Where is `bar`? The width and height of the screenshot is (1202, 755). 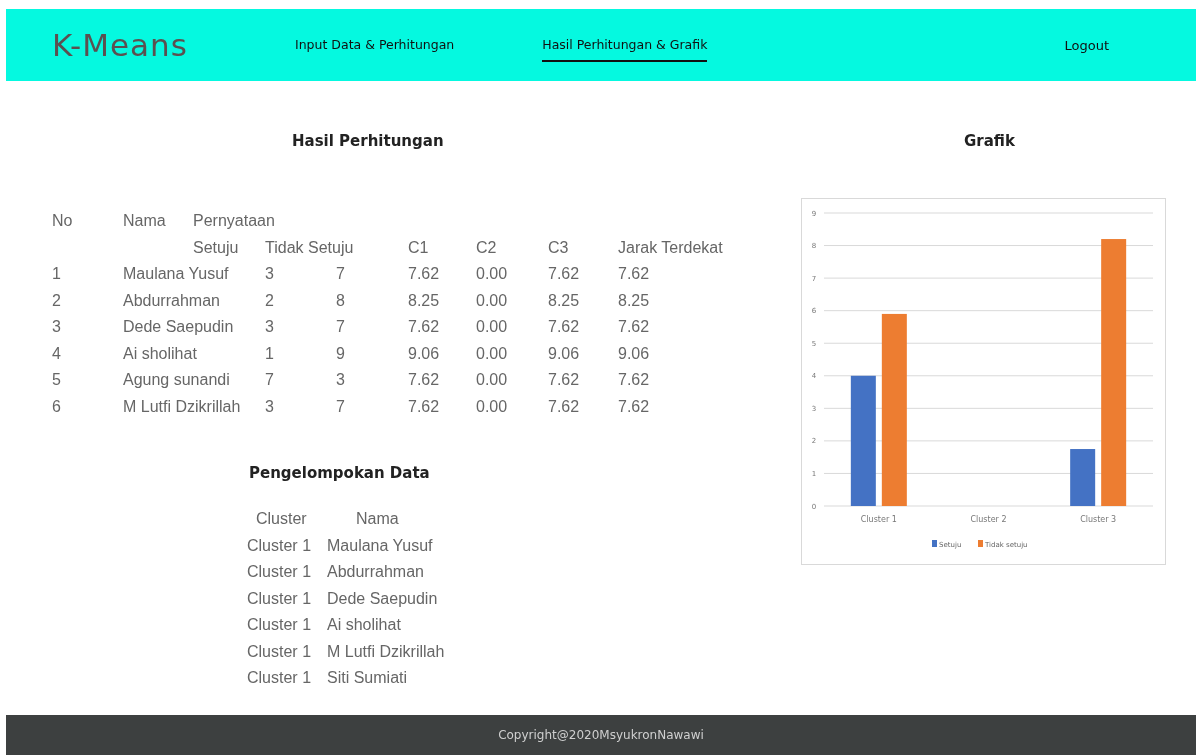
bar is located at coordinates (1083, 477).